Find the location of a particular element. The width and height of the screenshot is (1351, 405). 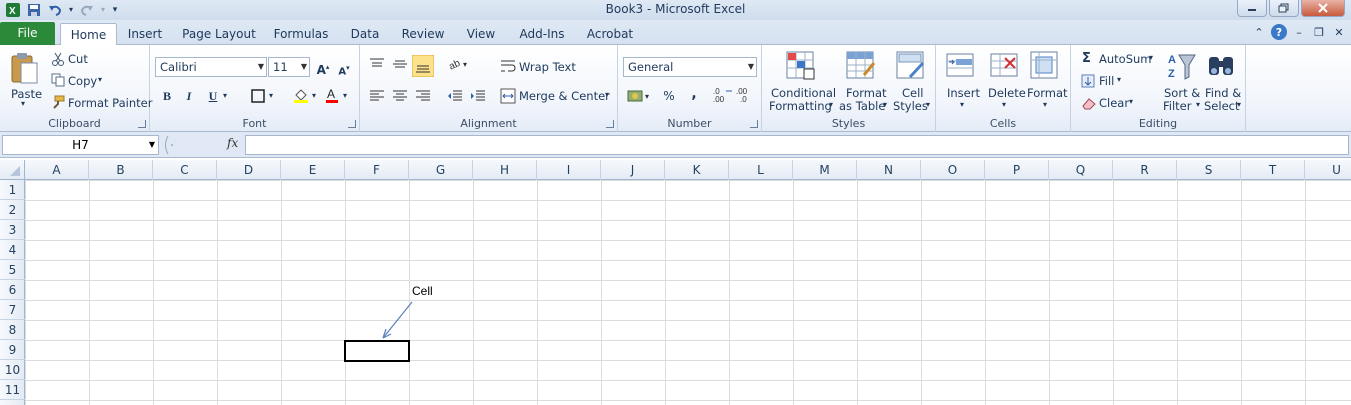

column-header-u: U is located at coordinates (1328, 170).